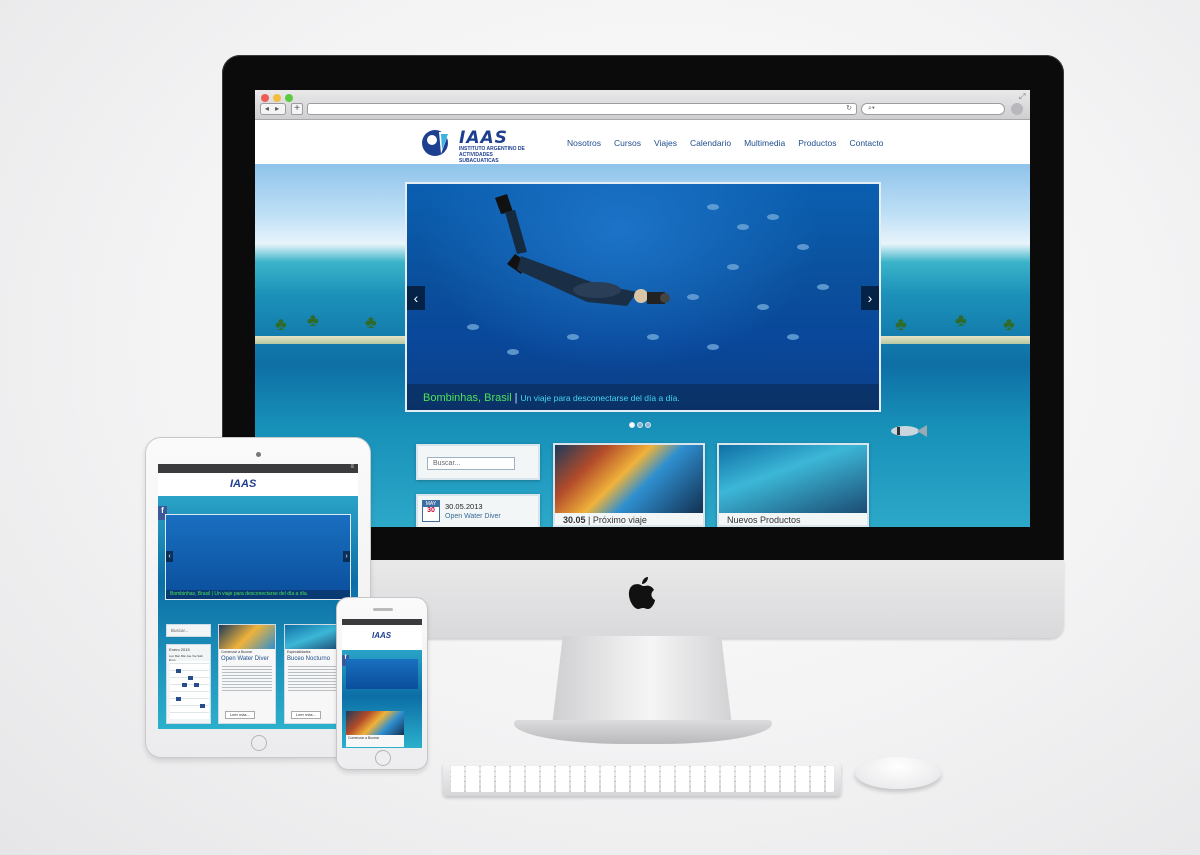  Describe the element at coordinates (574, 520) in the screenshot. I see `next-trip-date: 30.05` at that location.